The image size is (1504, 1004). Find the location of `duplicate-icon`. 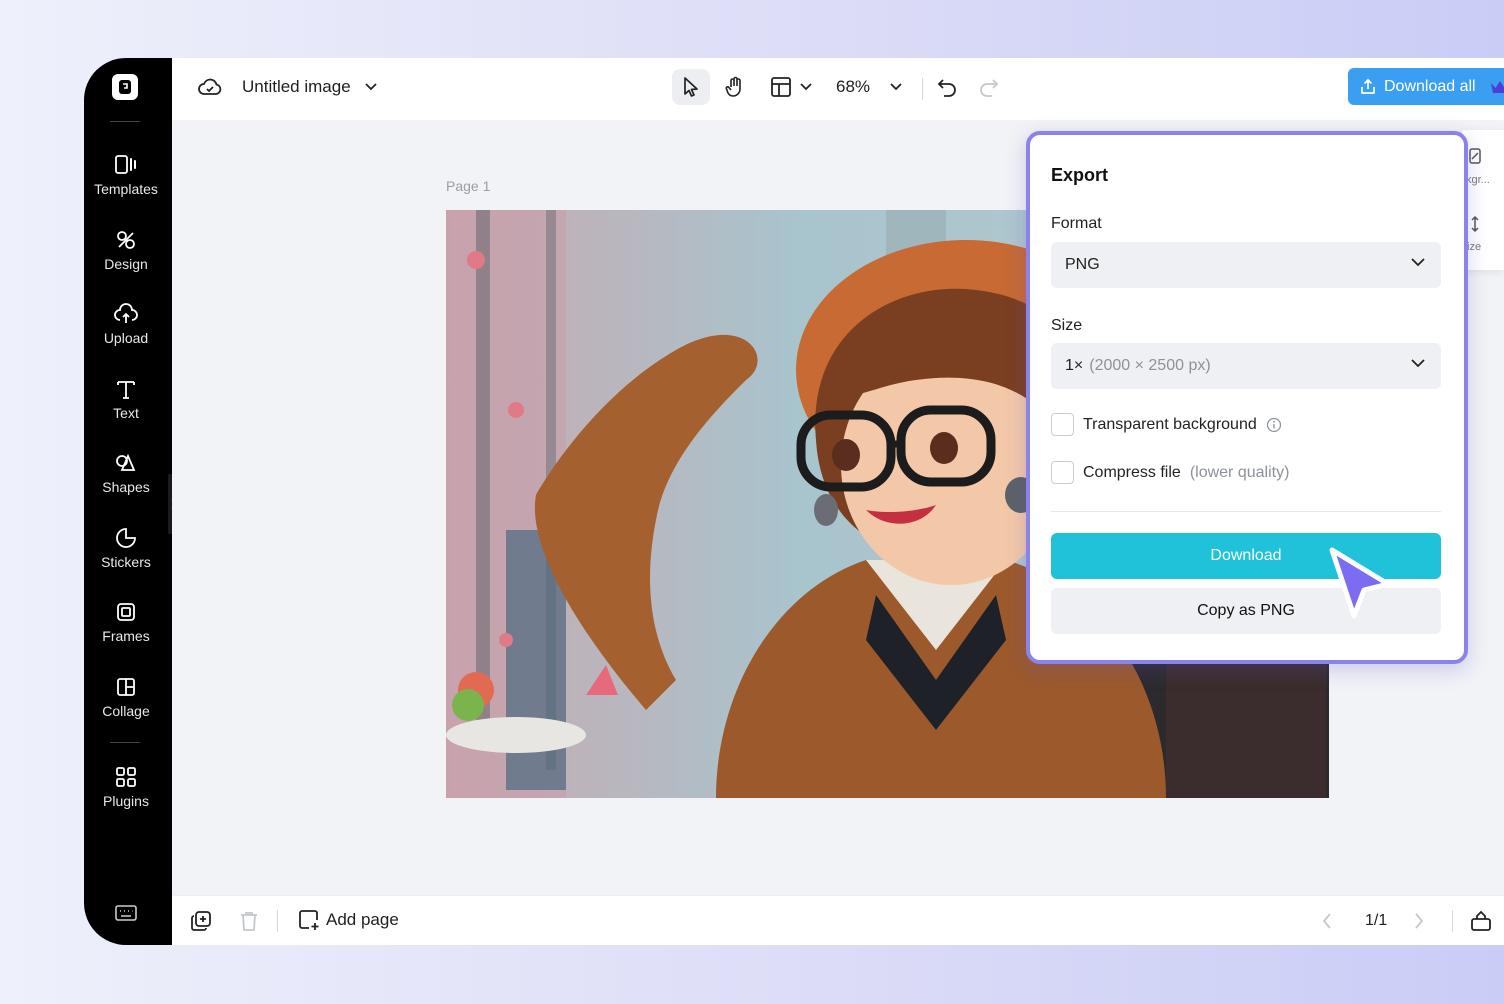

duplicate-icon is located at coordinates (201, 921).